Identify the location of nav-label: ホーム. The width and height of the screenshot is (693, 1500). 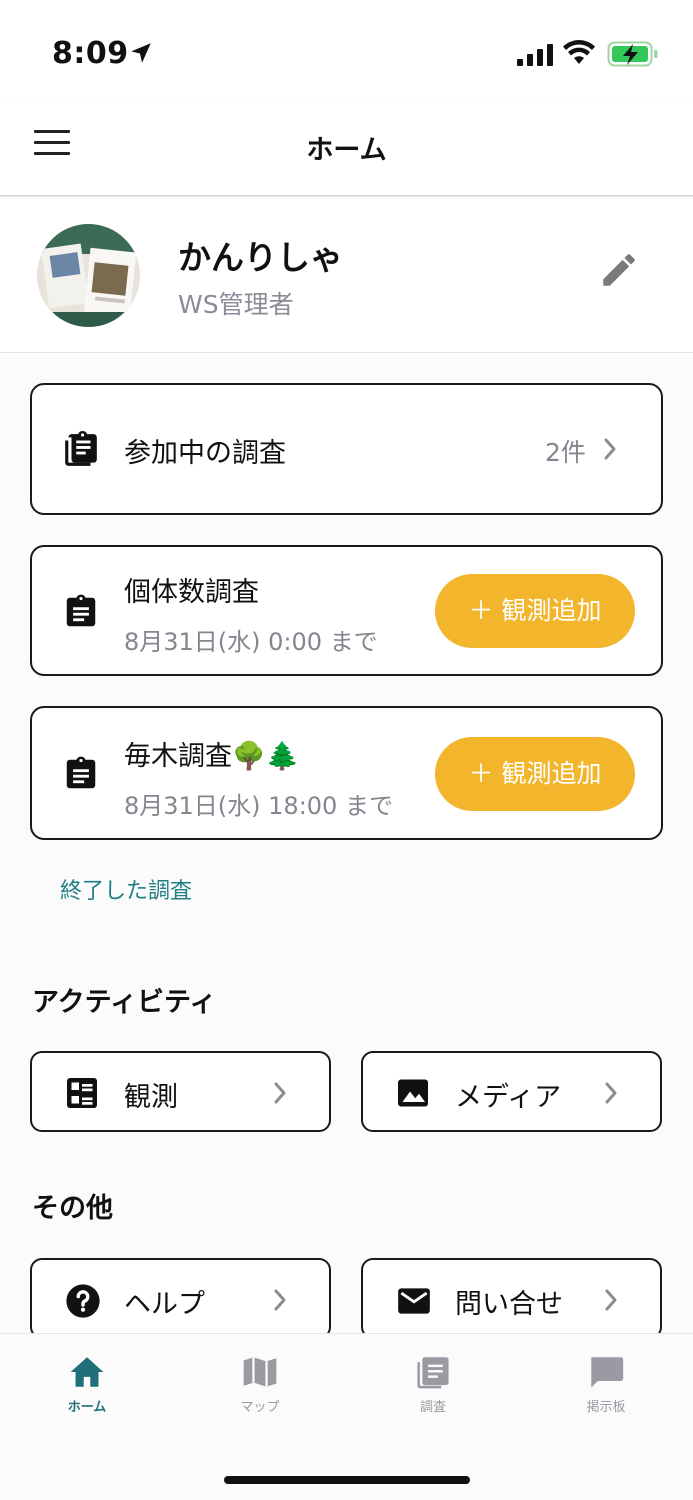
(87, 1407).